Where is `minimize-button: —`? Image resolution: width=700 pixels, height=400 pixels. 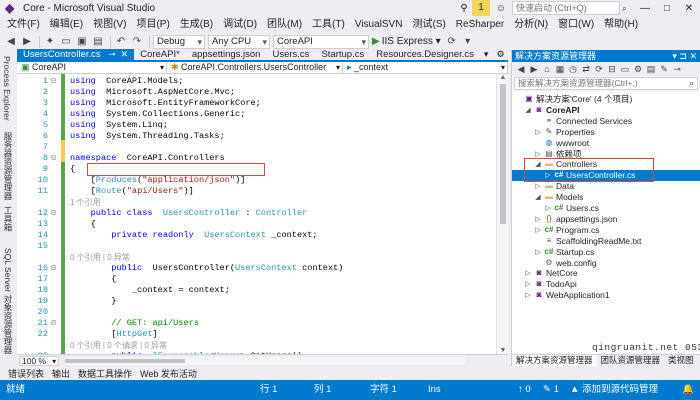
minimize-button: — is located at coordinates (645, 8).